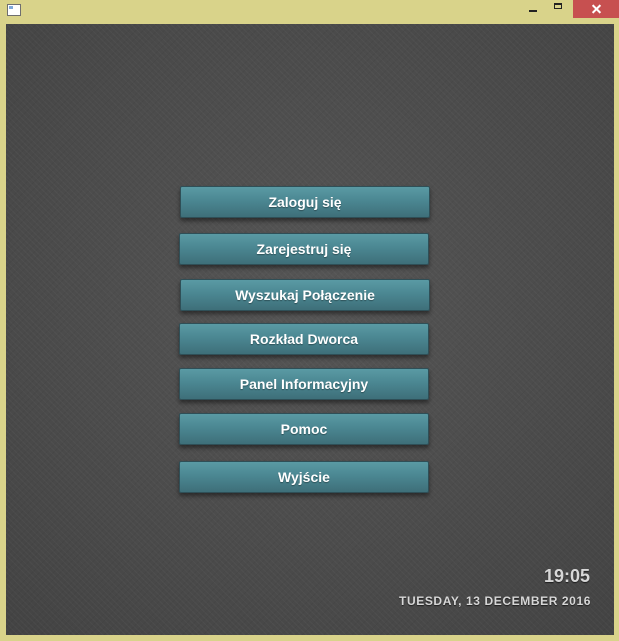 The height and width of the screenshot is (641, 619). I want to click on title-bar, so click(309, 12).